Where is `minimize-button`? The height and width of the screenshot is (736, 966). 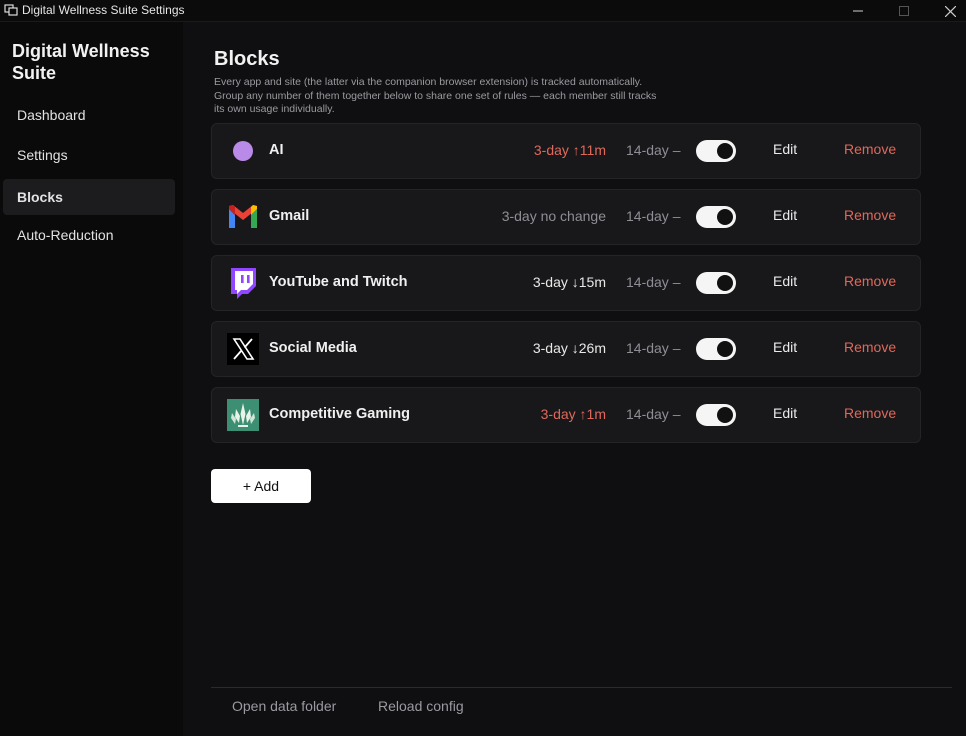 minimize-button is located at coordinates (858, 11).